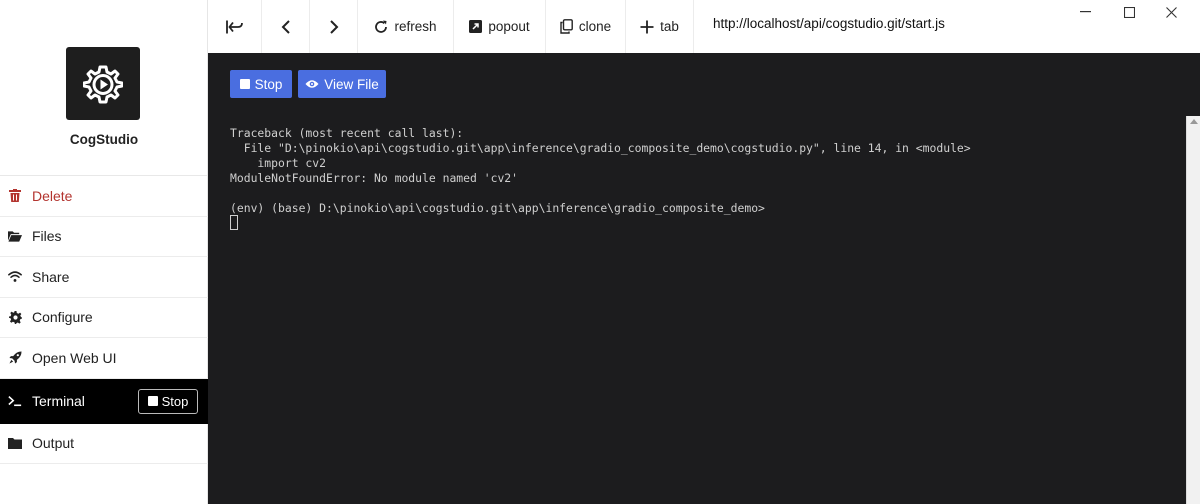 This screenshot has height=504, width=1200. I want to click on terminal-cursor, so click(234, 222).